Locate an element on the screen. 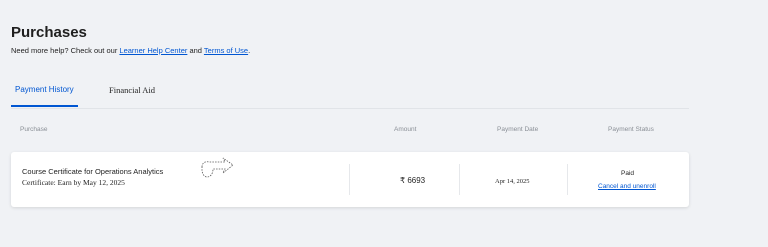 The height and width of the screenshot is (247, 768). terms-of-use-link: Terms of Use is located at coordinates (226, 50).